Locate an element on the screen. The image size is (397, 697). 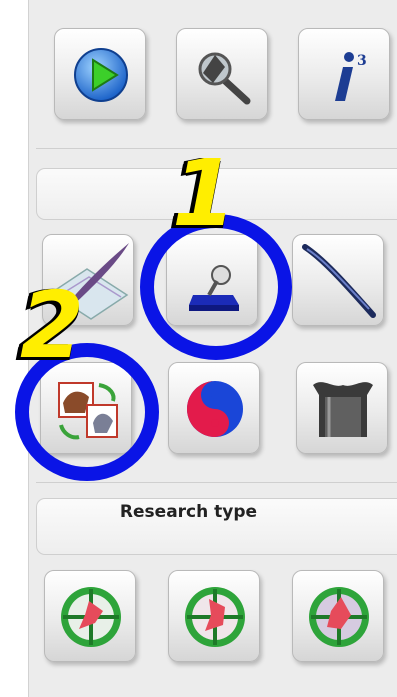
stamp-button is located at coordinates (212, 280).